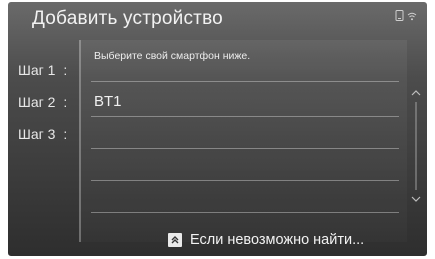 Image resolution: width=435 pixels, height=259 pixels. I want to click on step-label: Шаг 1, so click(37, 70).